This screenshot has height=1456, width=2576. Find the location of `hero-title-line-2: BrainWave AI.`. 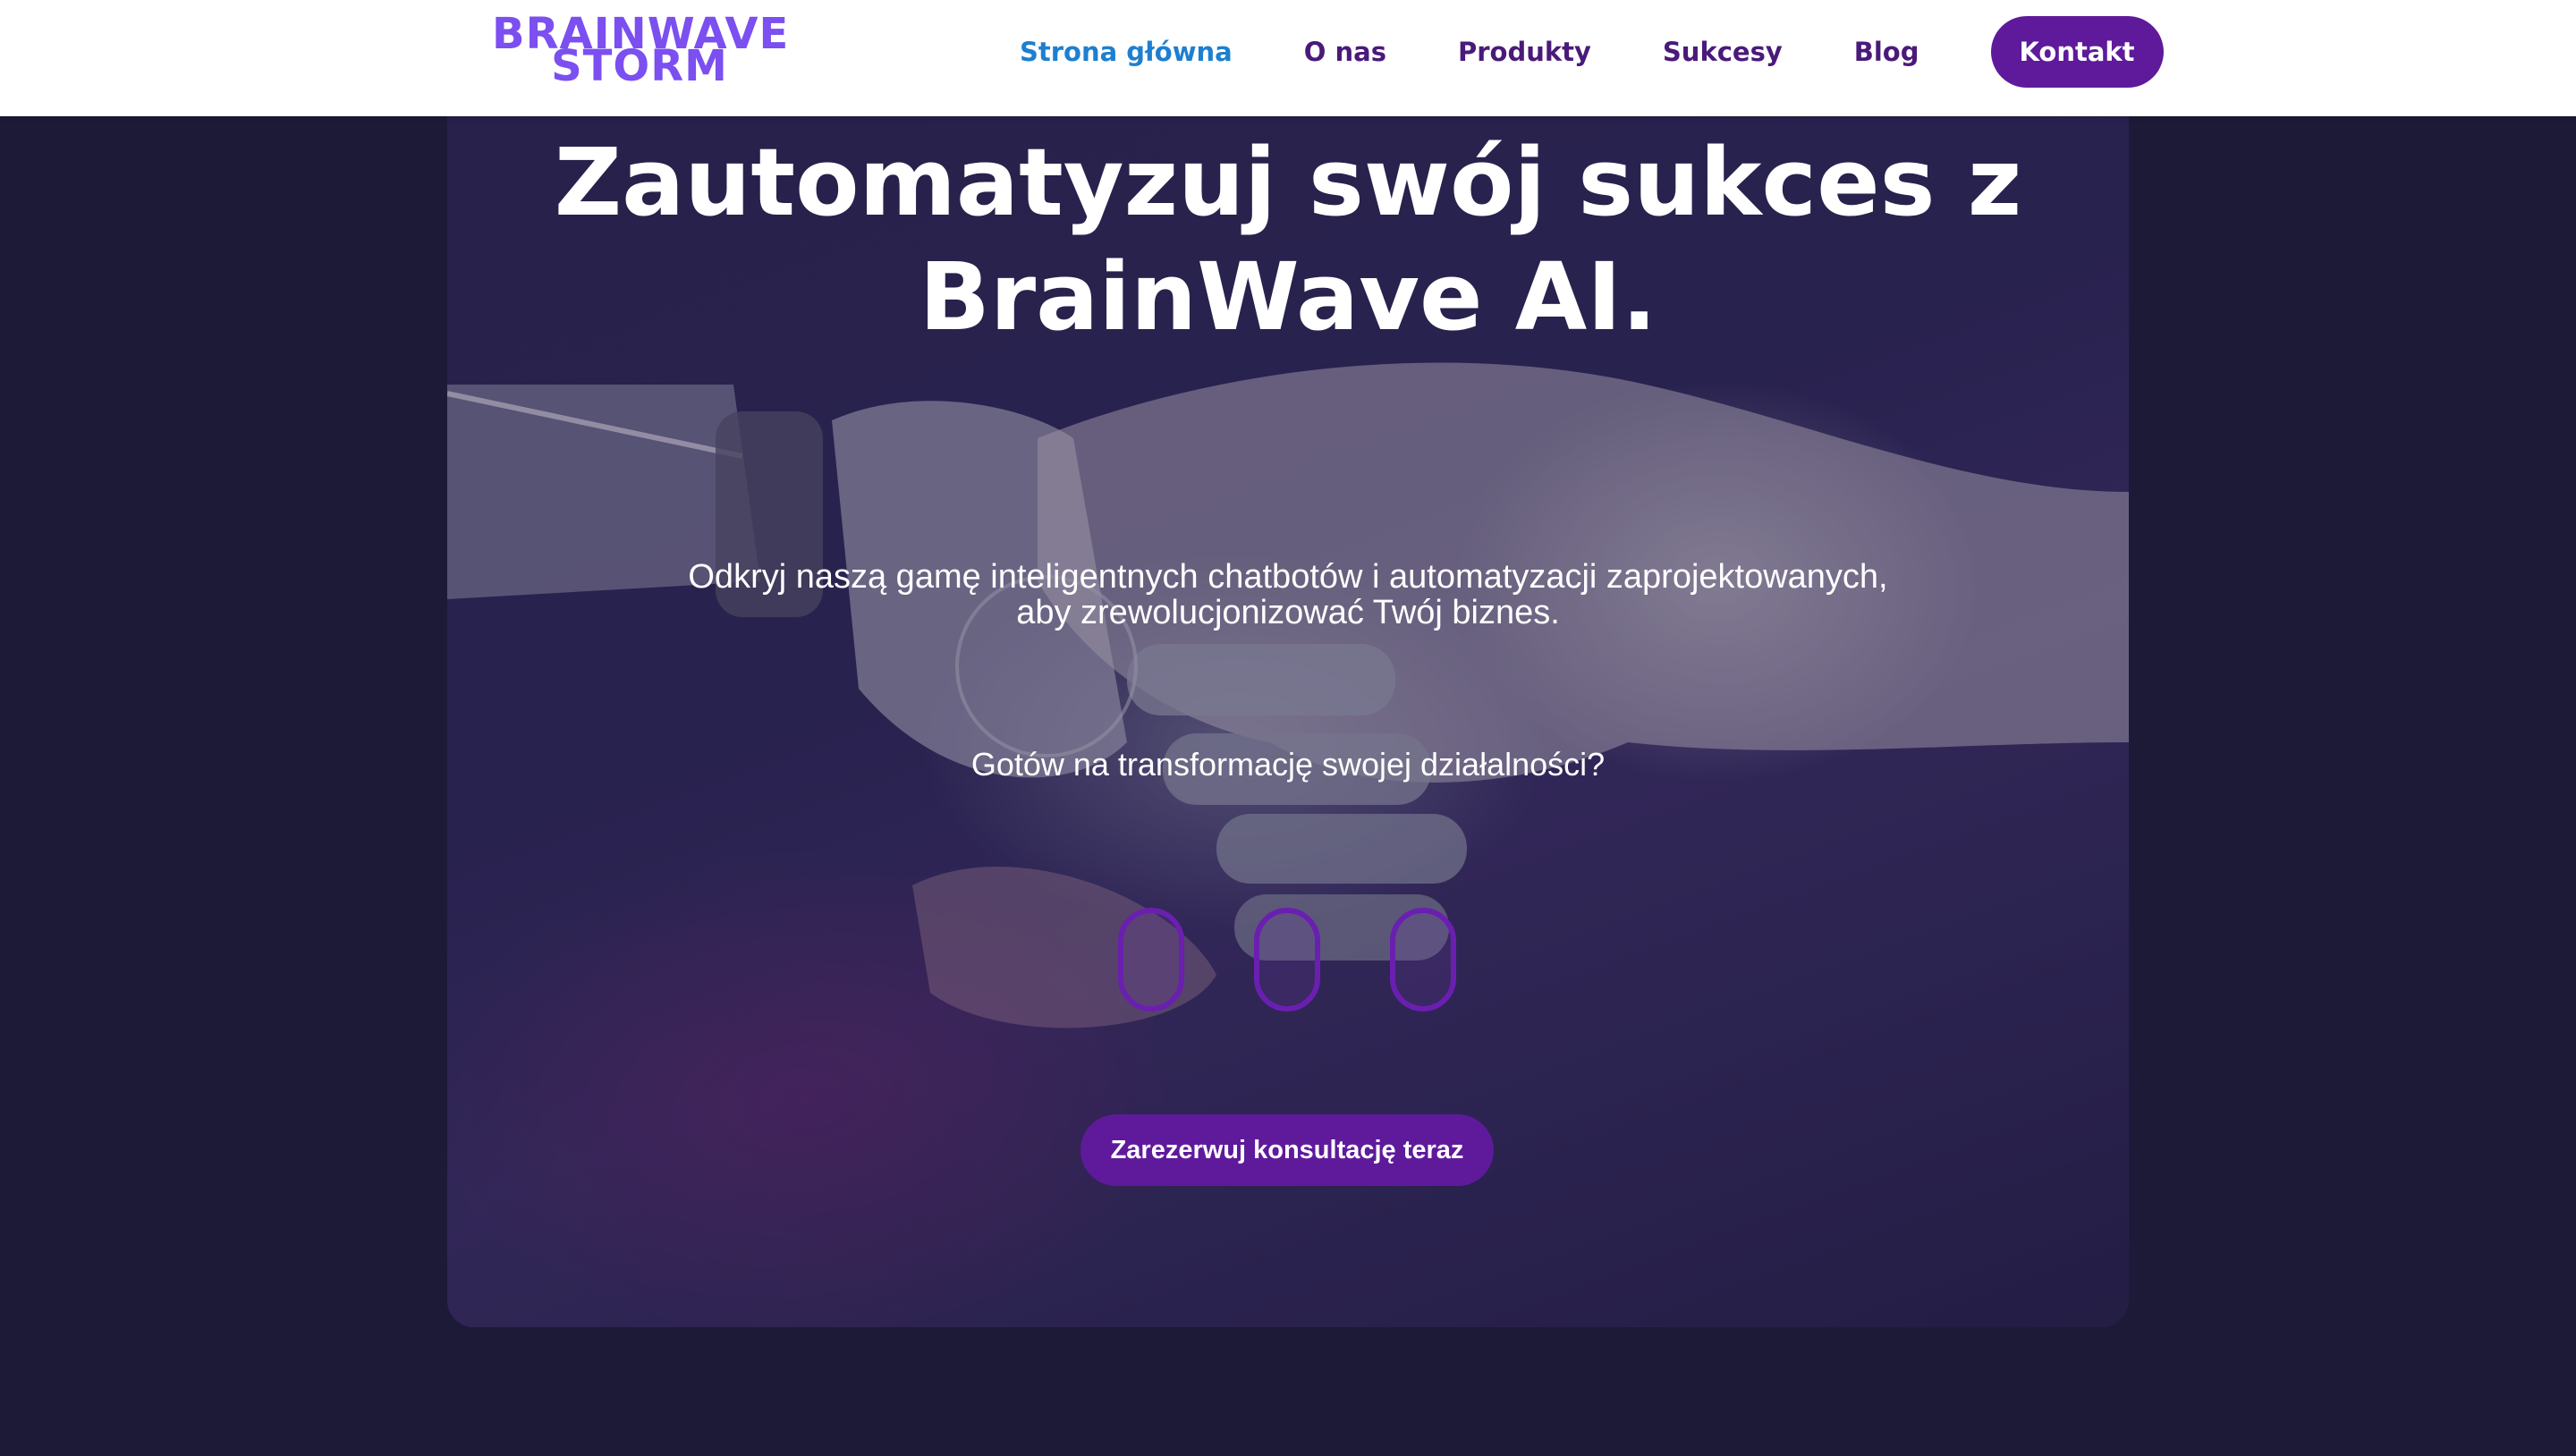

hero-title-line-2: BrainWave AI. is located at coordinates (1288, 296).